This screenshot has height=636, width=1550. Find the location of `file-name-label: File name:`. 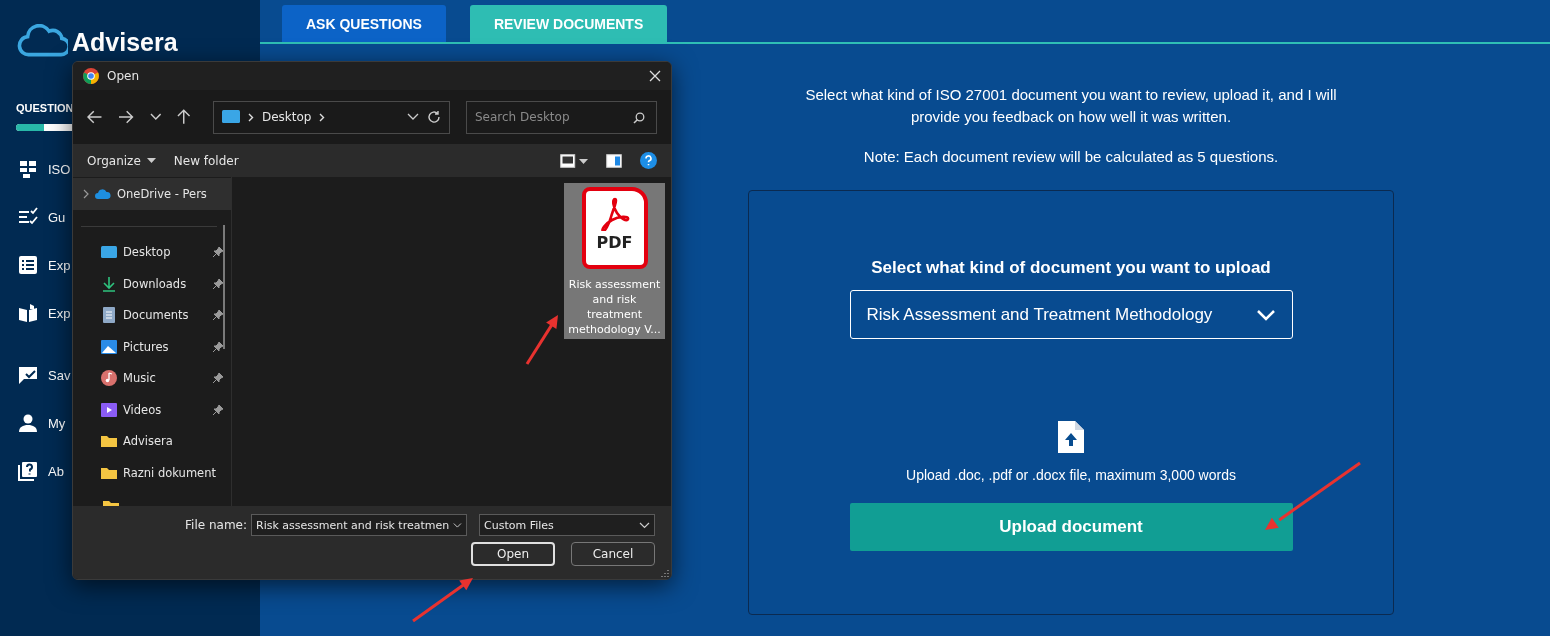

file-name-label: File name: is located at coordinates (216, 525).